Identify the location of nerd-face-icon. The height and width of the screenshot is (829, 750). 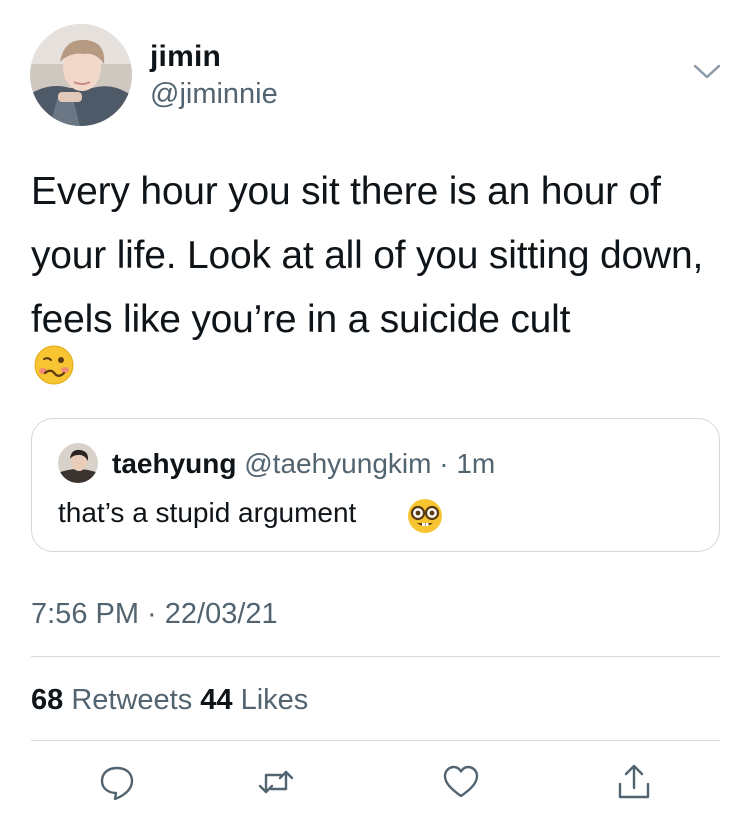
(425, 516).